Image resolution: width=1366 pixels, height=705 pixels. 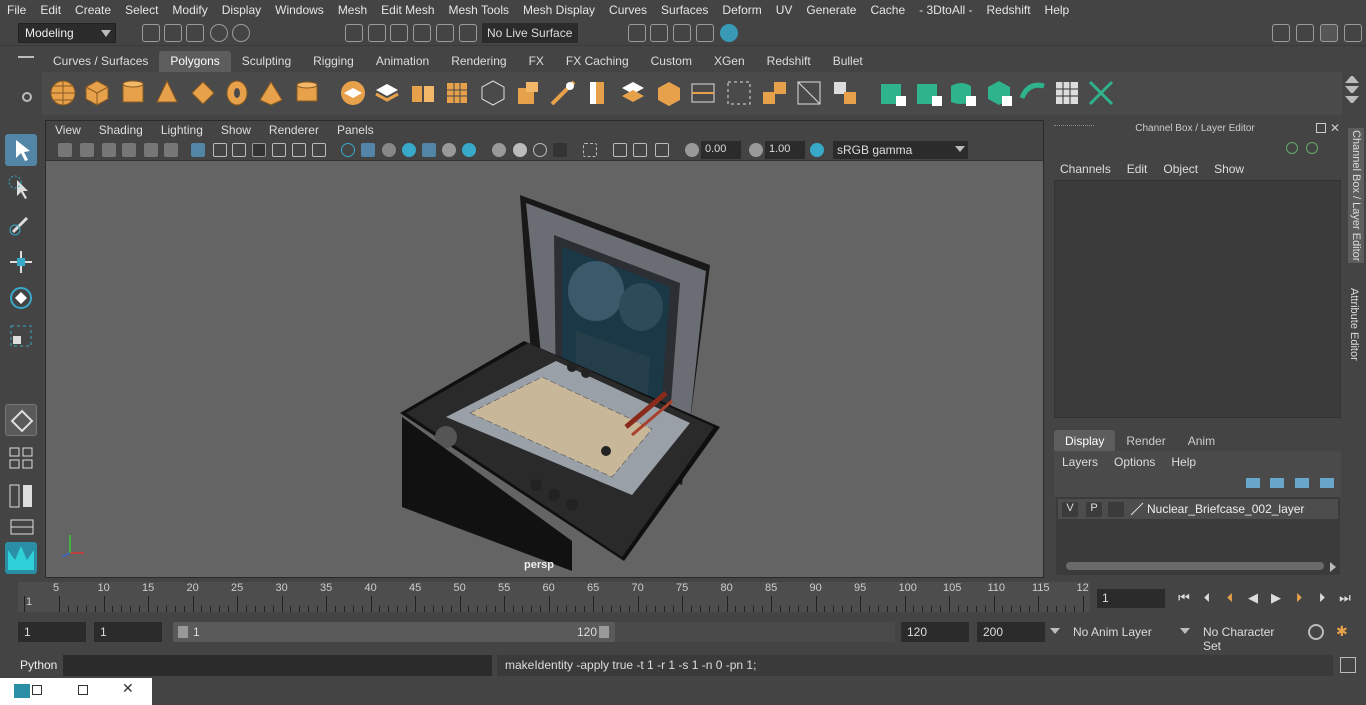 What do you see at coordinates (299, 150) in the screenshot?
I see `safe-action-icon` at bounding box center [299, 150].